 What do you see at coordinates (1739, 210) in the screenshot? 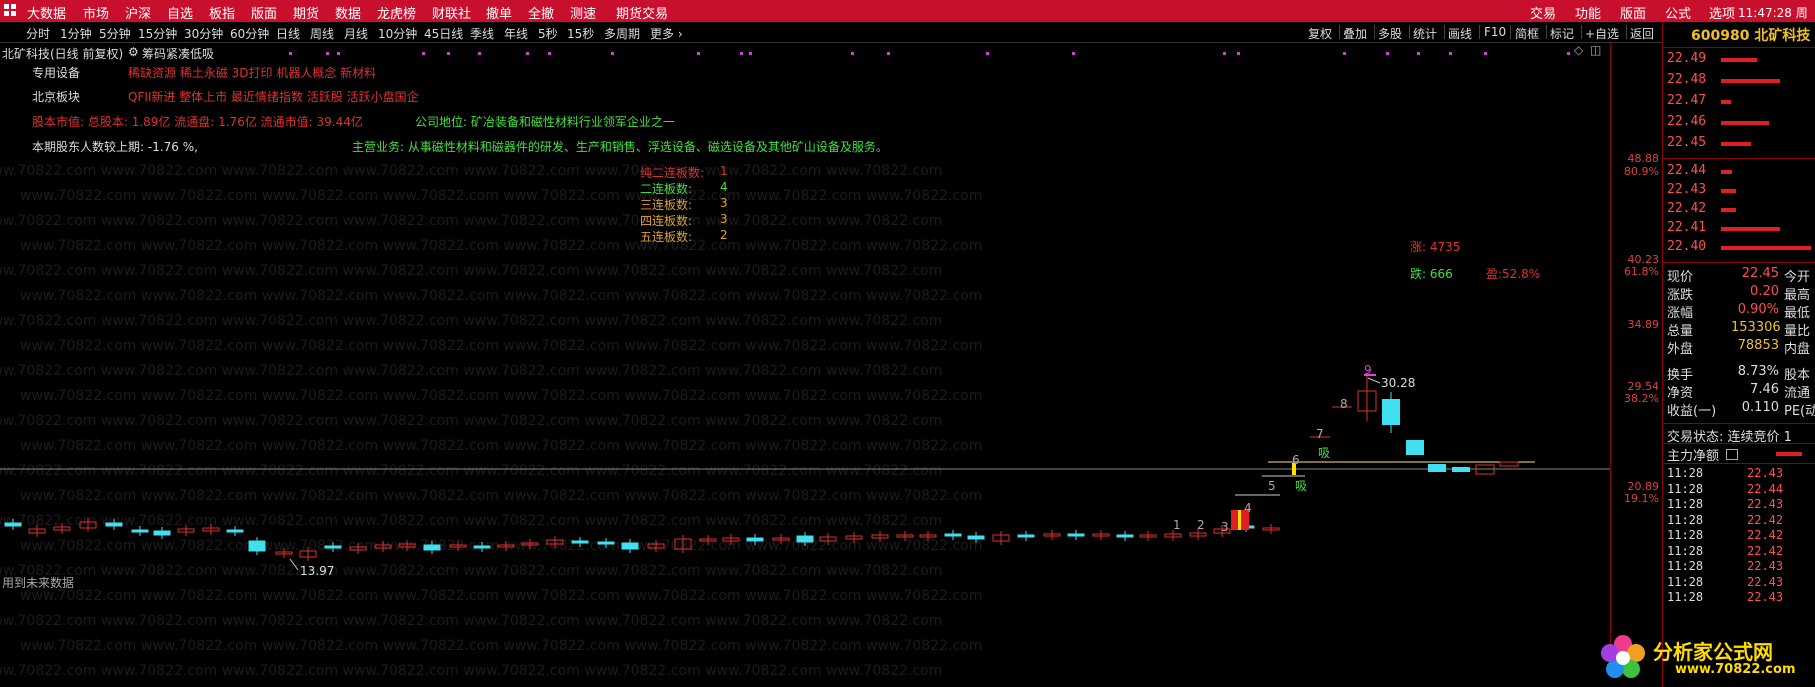
I see `bid-row: 22.42` at bounding box center [1739, 210].